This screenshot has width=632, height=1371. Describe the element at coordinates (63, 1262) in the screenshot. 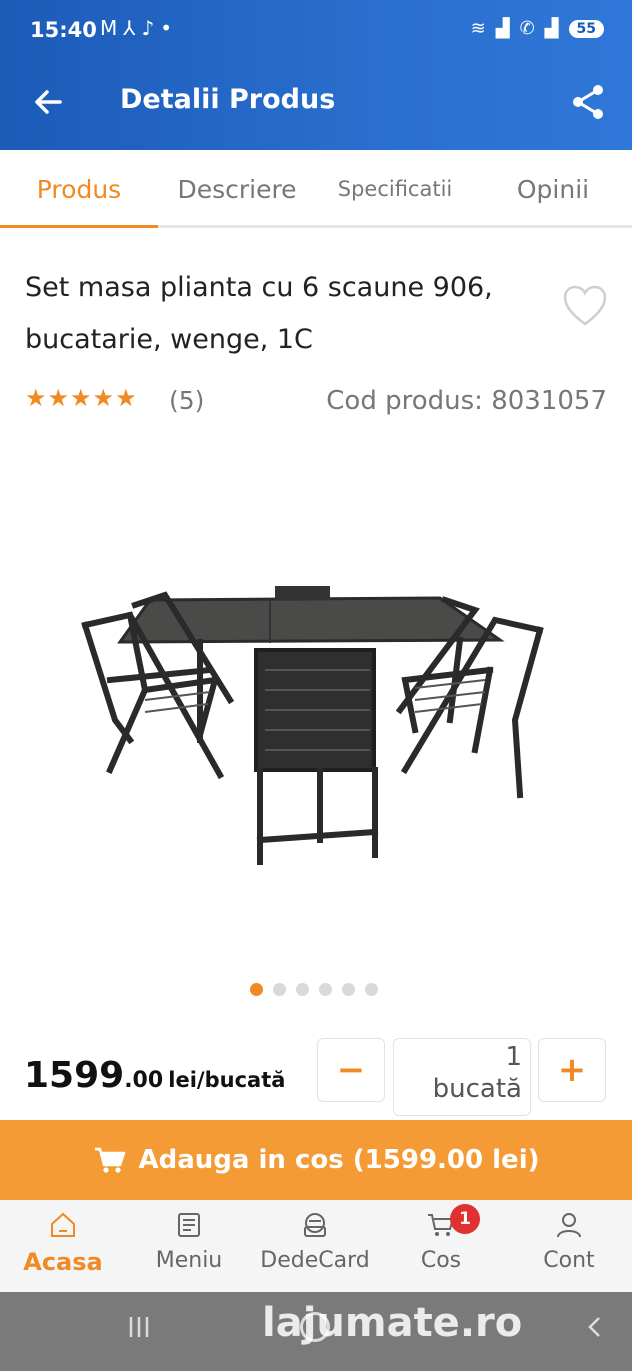

I see `nav-label: Acasa` at that location.